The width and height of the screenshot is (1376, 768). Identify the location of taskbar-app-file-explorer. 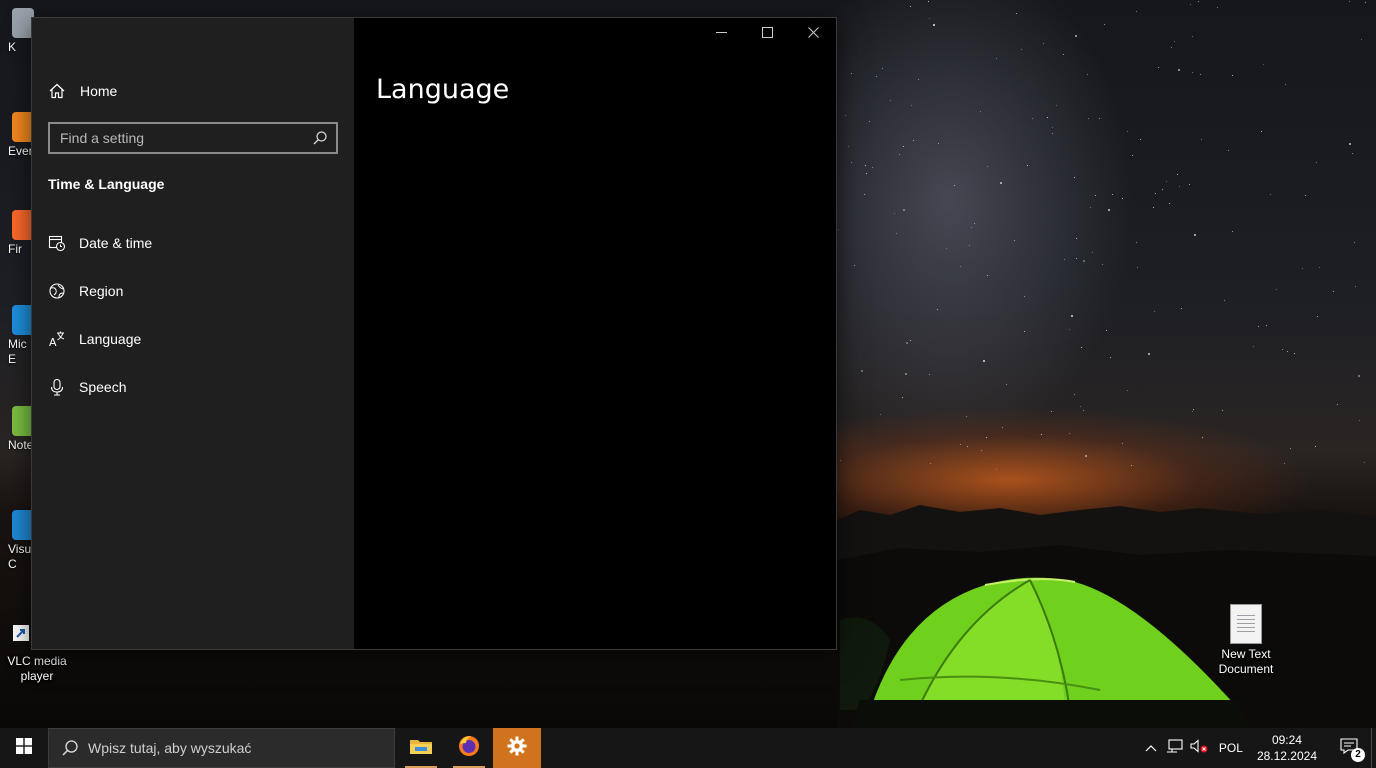
(421, 748).